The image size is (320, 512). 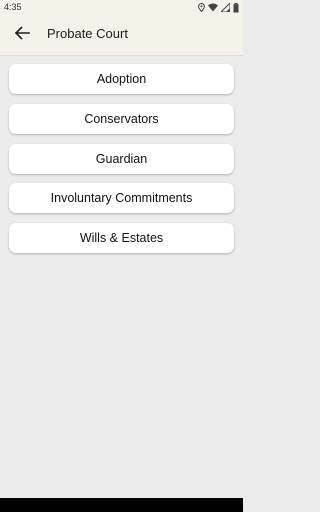 I want to click on menu-item-guardian: Guardian, so click(x=121, y=158).